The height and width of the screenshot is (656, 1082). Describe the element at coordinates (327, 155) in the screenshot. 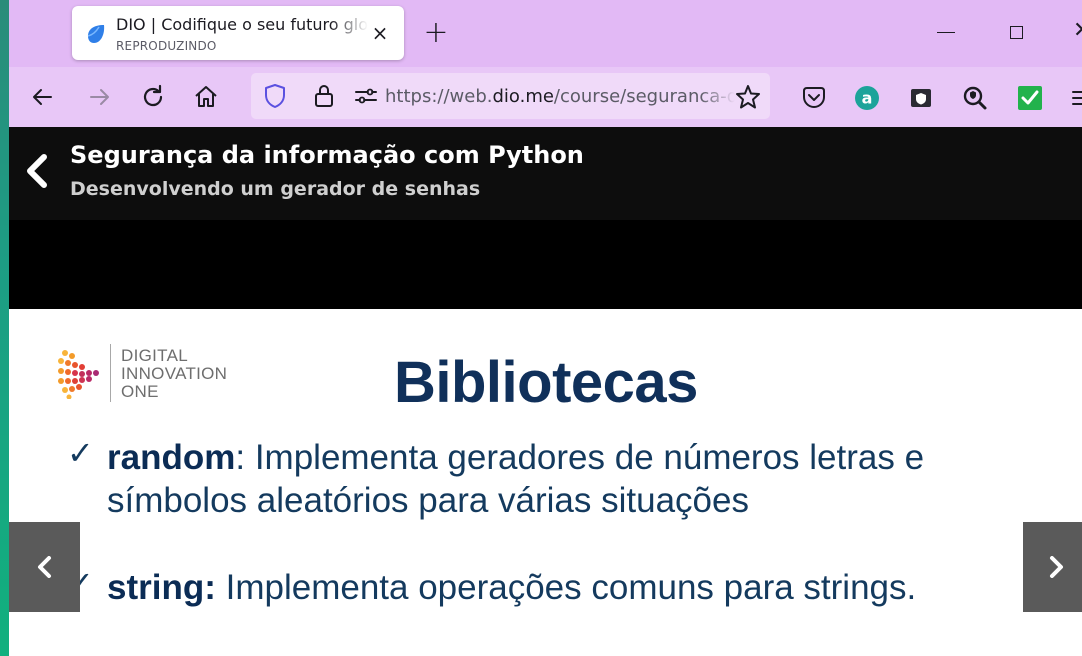

I see `course-title: Segurança da informação com Python` at that location.